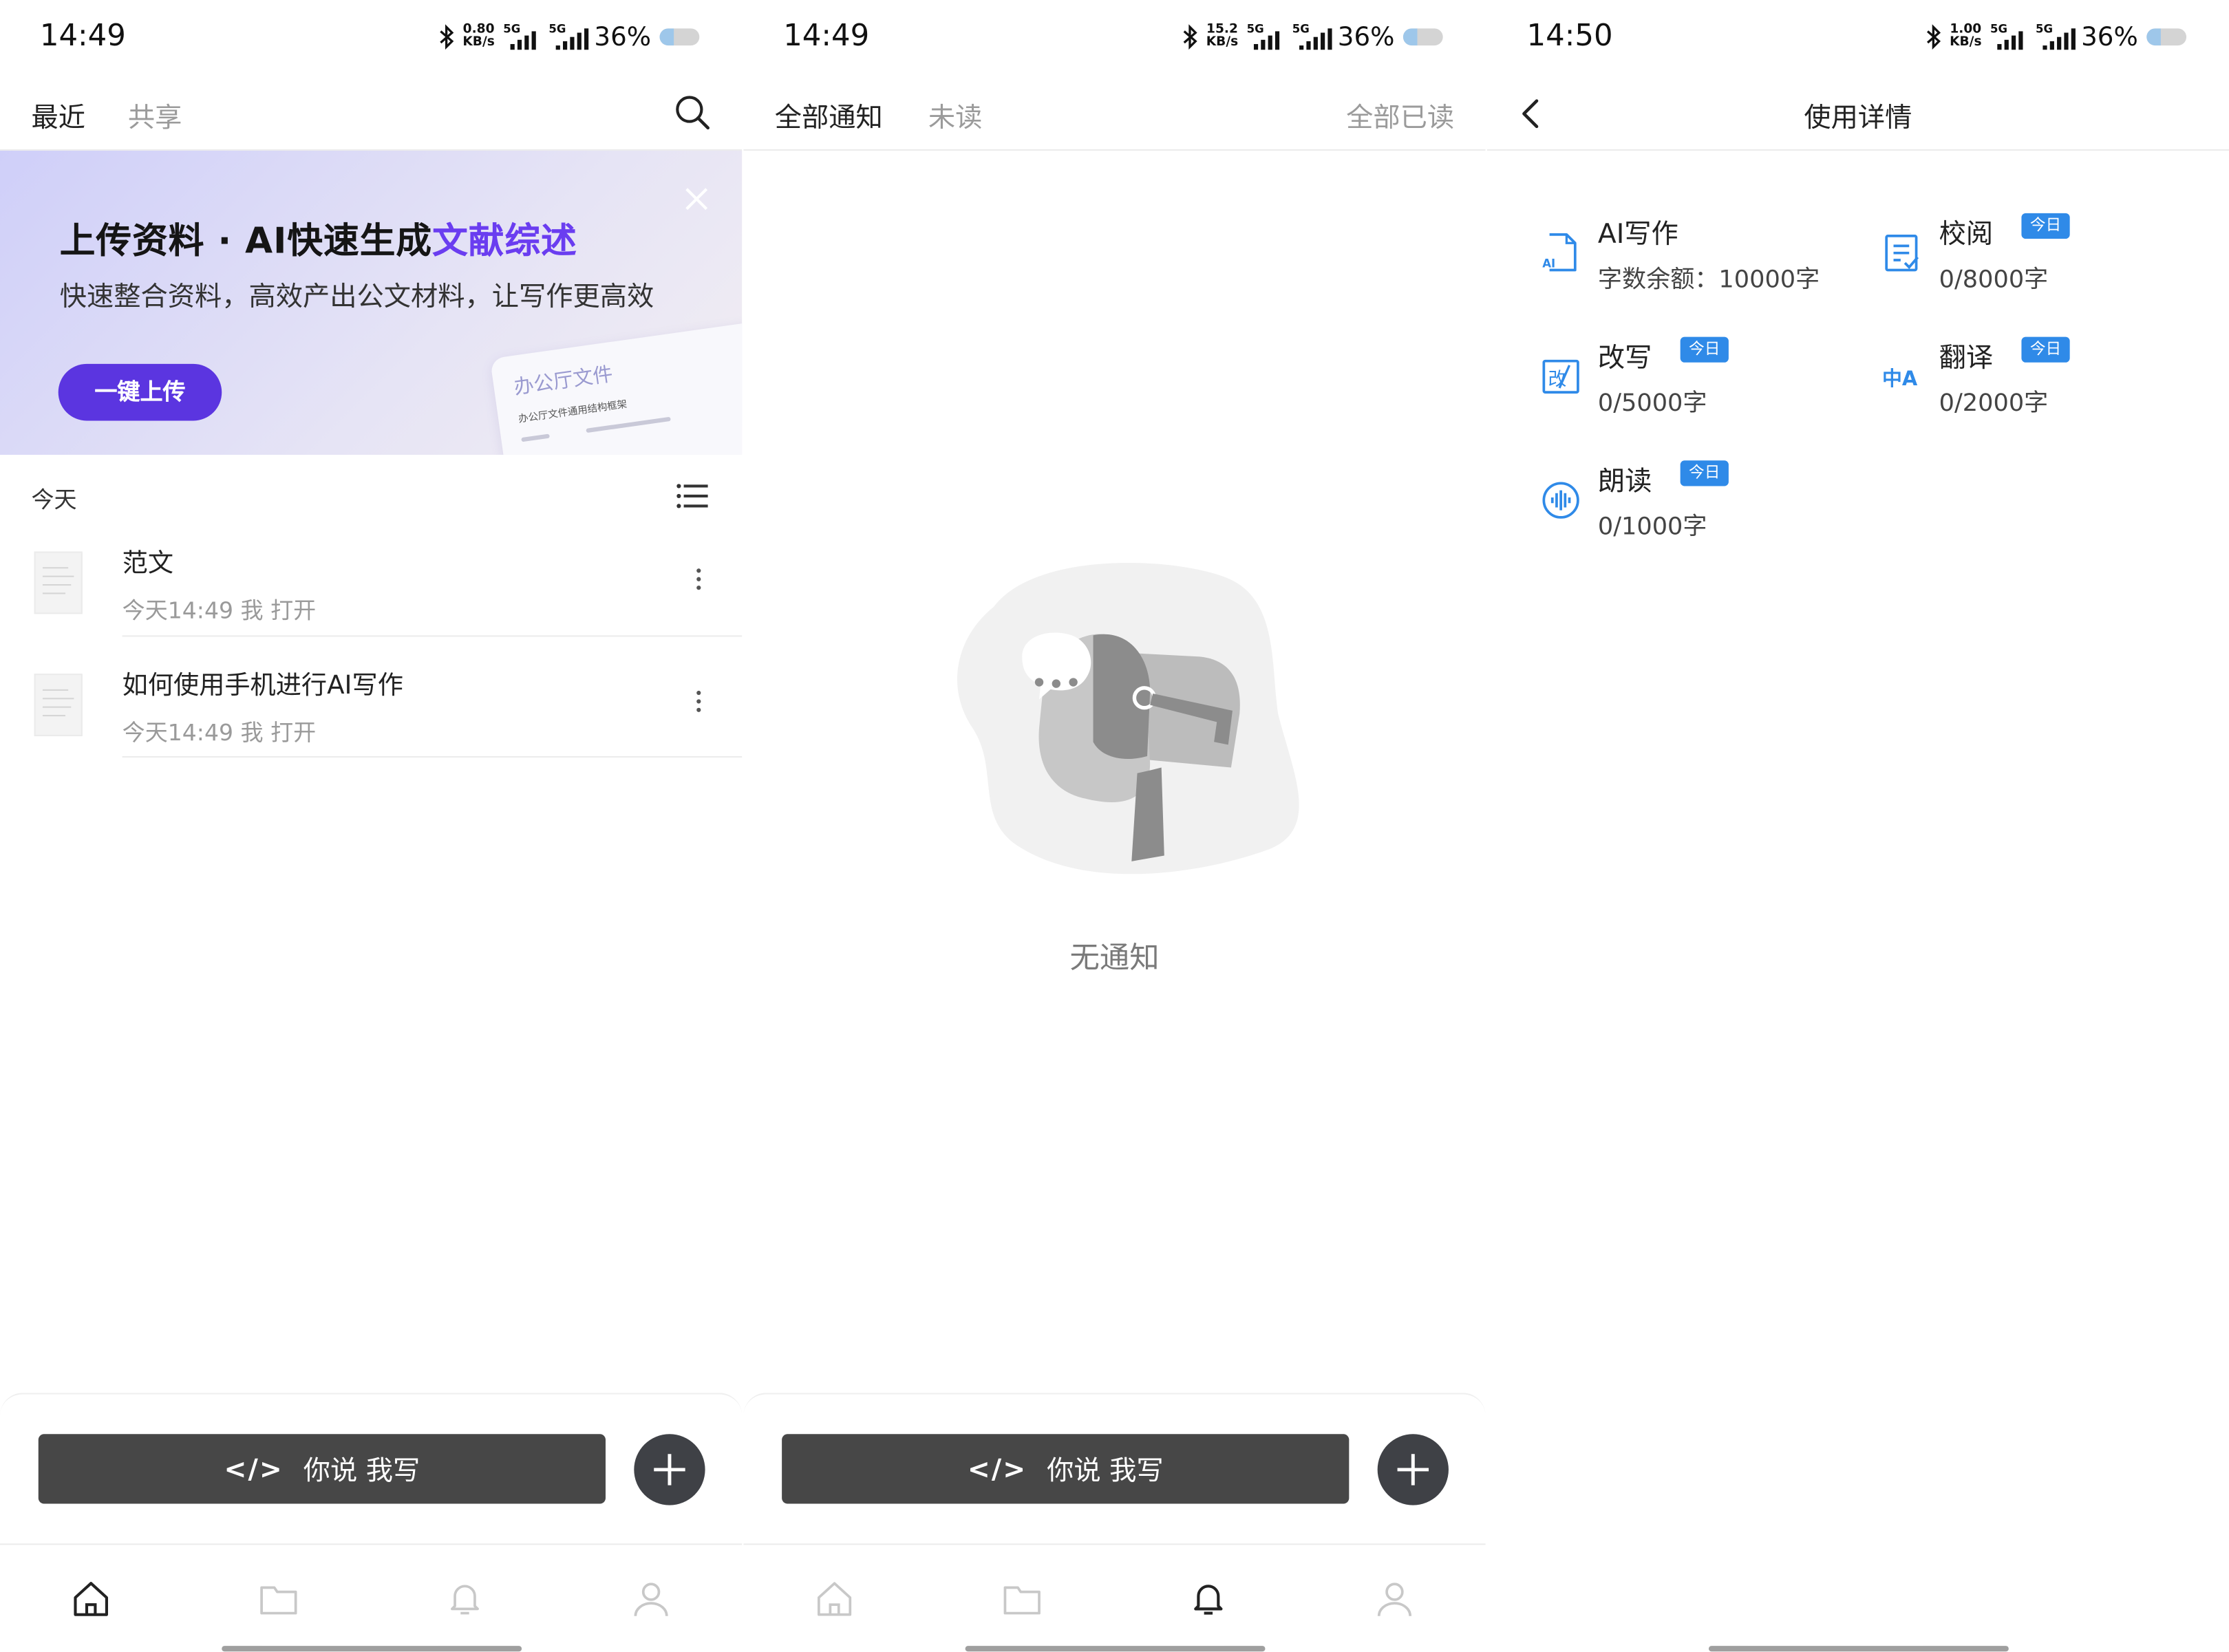  I want to click on file-row: 如何使用手机进行AI写作 今天14:49 我 打开, so click(371, 724).